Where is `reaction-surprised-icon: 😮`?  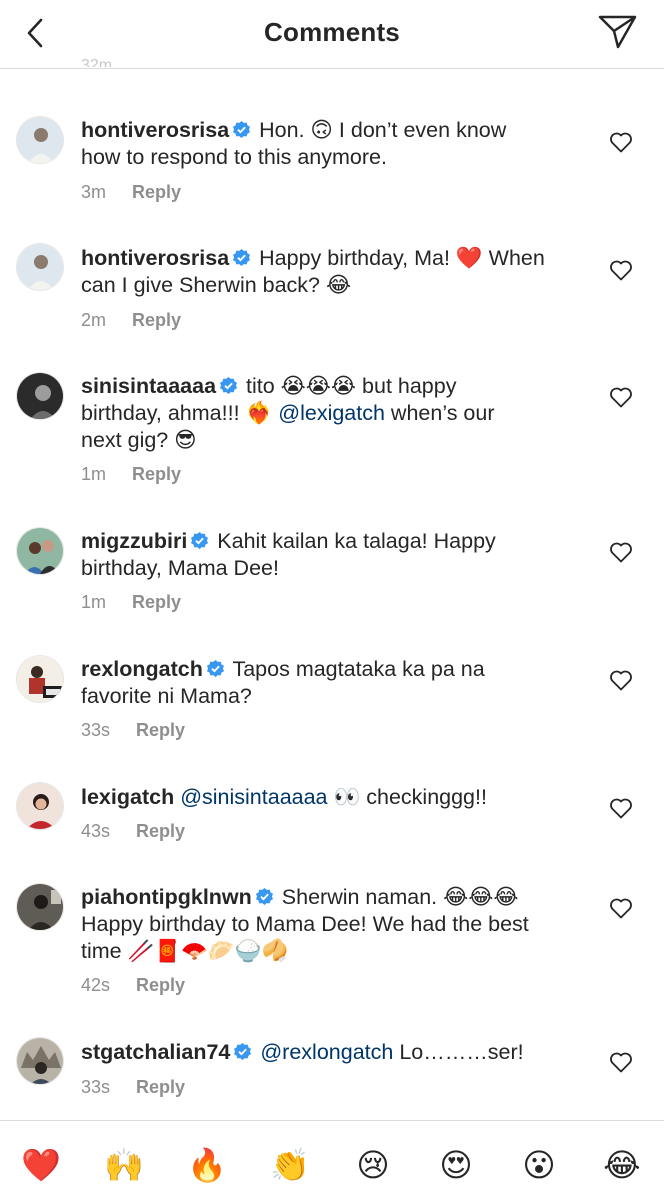
reaction-surprised-icon: 😮 is located at coordinates (539, 1165).